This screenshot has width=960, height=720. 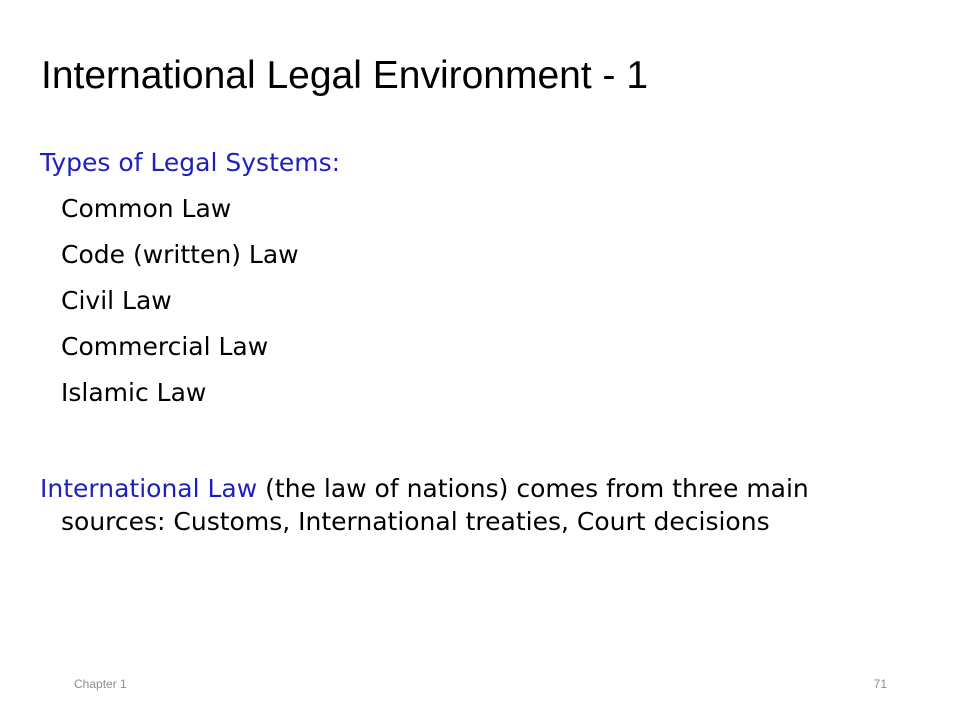 I want to click on list-item: Commercial Law, so click(x=165, y=346).